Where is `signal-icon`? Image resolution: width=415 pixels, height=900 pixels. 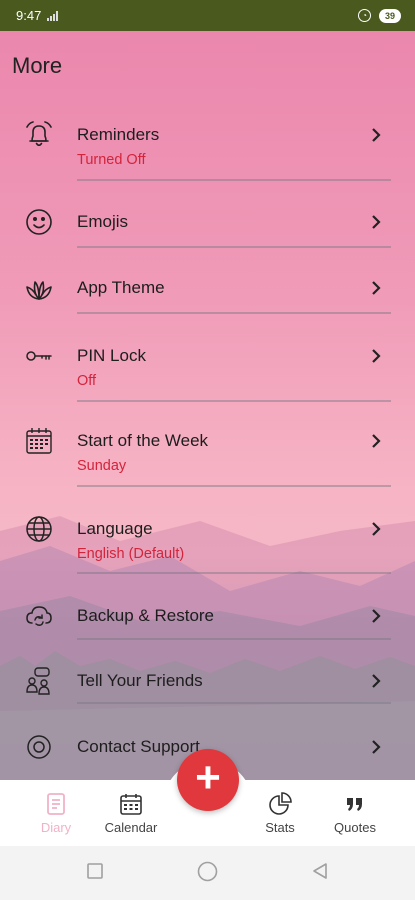 signal-icon is located at coordinates (53, 15).